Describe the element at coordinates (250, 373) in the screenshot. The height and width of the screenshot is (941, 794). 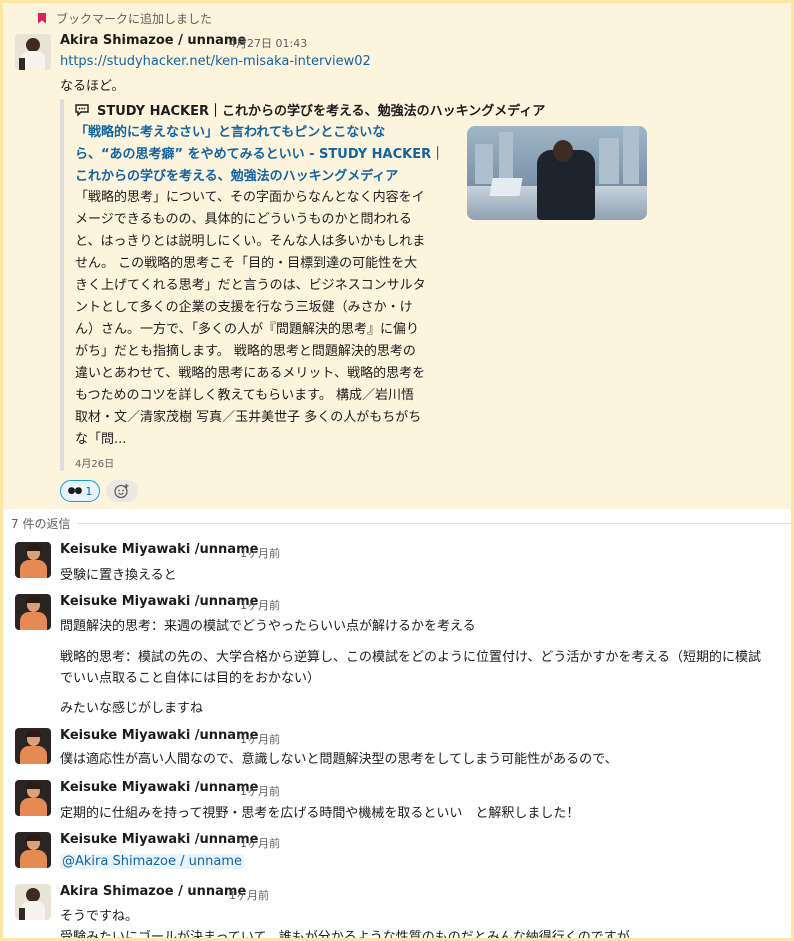
I see `unfurl-desc-line: 違いとあわせて、戦略的思考にあるメリット、戦略的思考を` at that location.